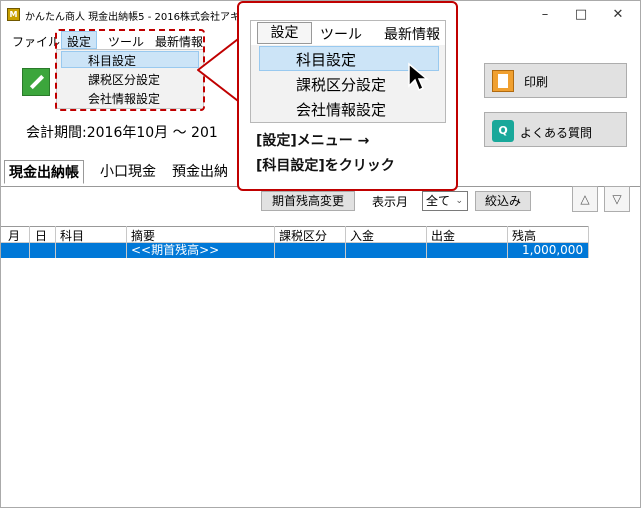 Image resolution: width=641 pixels, height=508 pixels. What do you see at coordinates (326, 60) in the screenshot?
I see `zoomed-item-account-settings: 科目設定` at bounding box center [326, 60].